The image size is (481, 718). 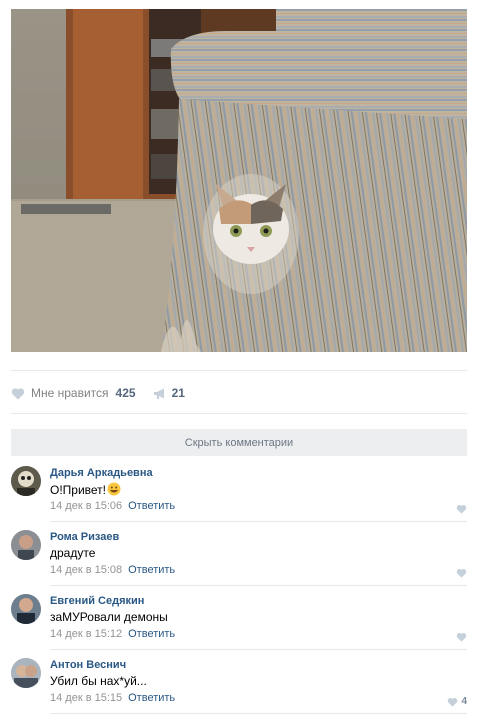 I want to click on comment-text: О!Привет!, so click(x=85, y=489).